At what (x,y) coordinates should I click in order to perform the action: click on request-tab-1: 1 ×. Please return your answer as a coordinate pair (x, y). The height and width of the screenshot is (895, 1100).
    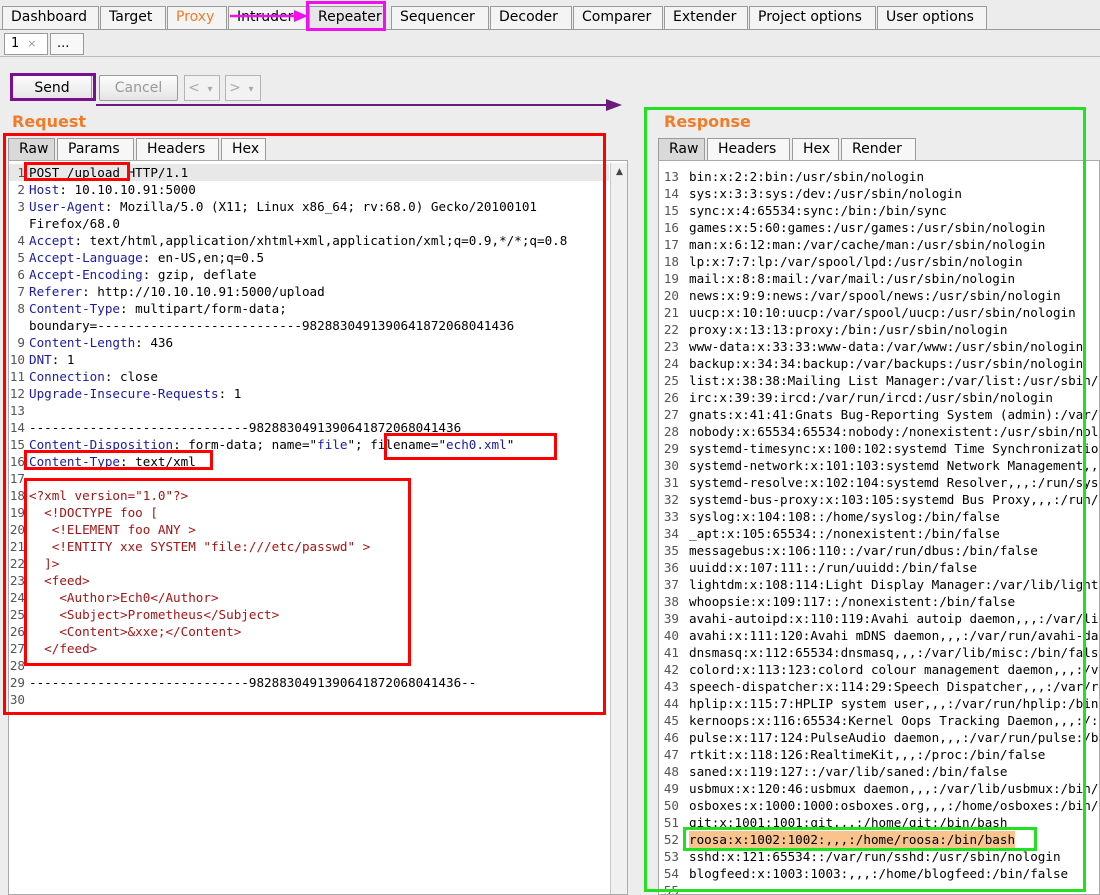
    Looking at the image, I should click on (26, 44).